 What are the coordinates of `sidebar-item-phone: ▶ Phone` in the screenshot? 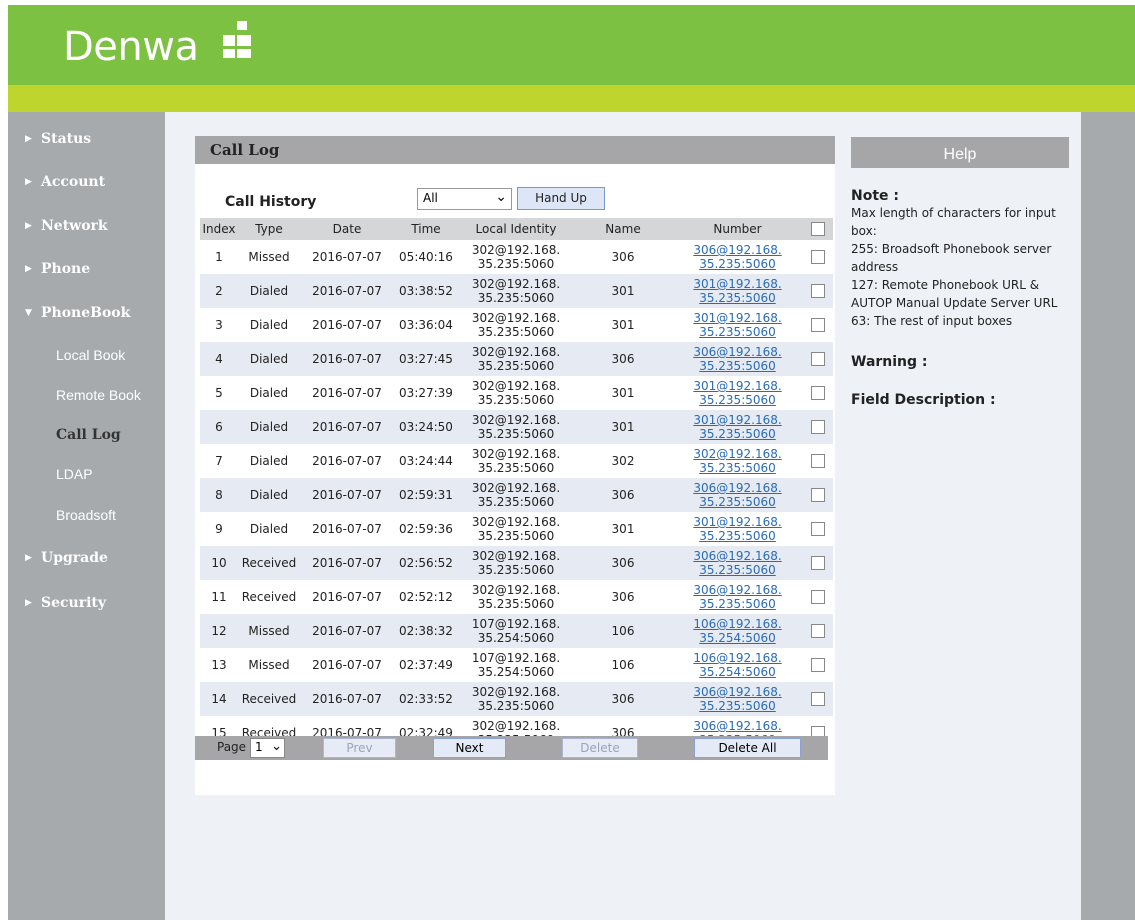 It's located at (86, 269).